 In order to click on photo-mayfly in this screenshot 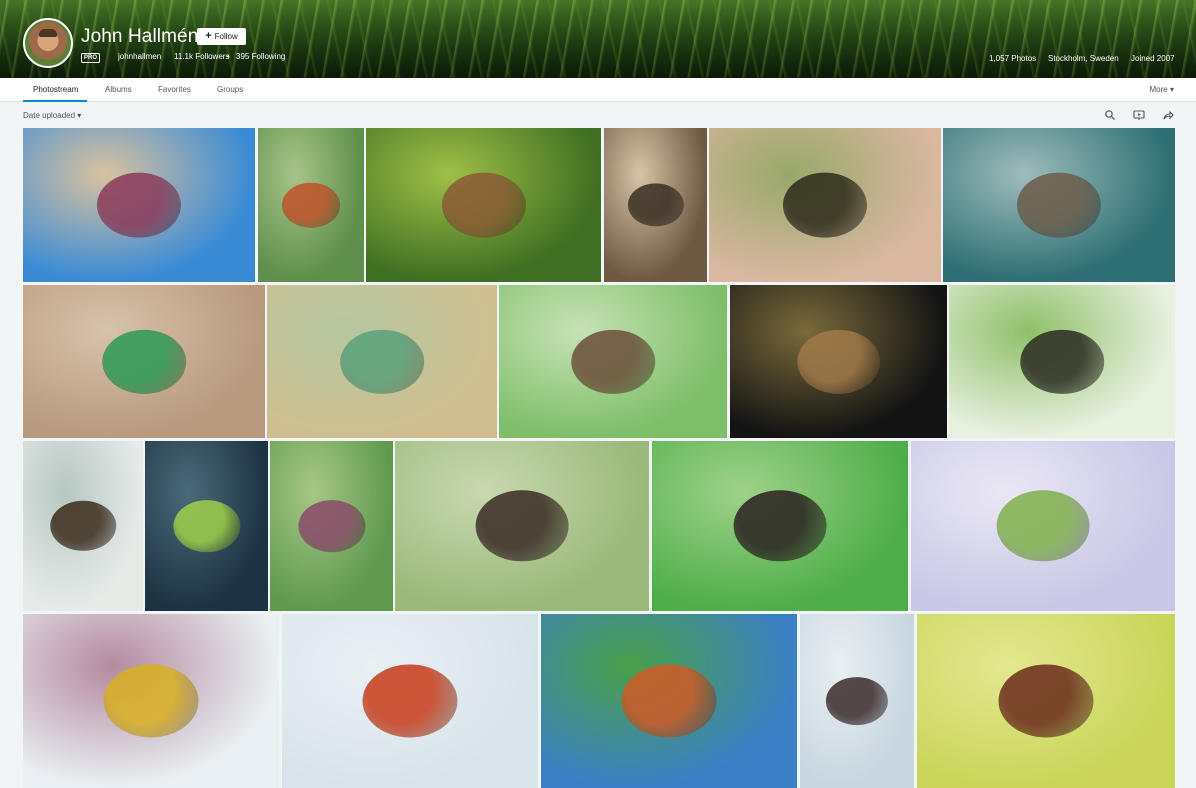, I will do `click(1043, 526)`.